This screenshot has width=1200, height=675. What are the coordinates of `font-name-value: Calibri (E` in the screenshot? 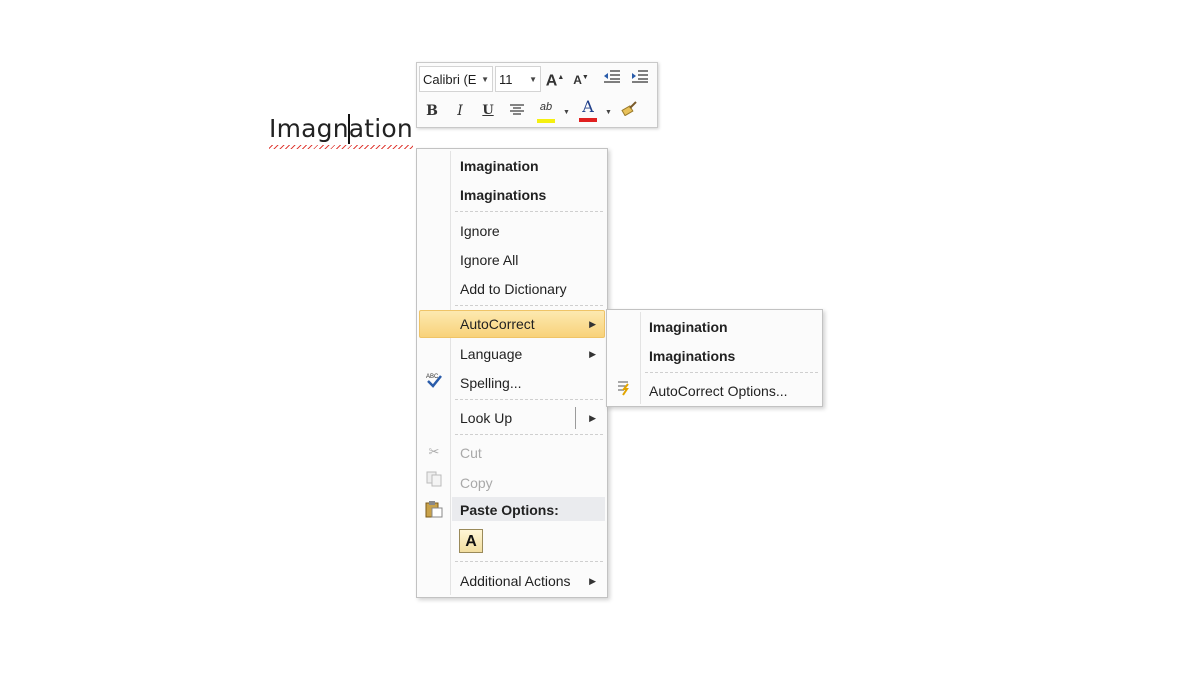 It's located at (450, 79).